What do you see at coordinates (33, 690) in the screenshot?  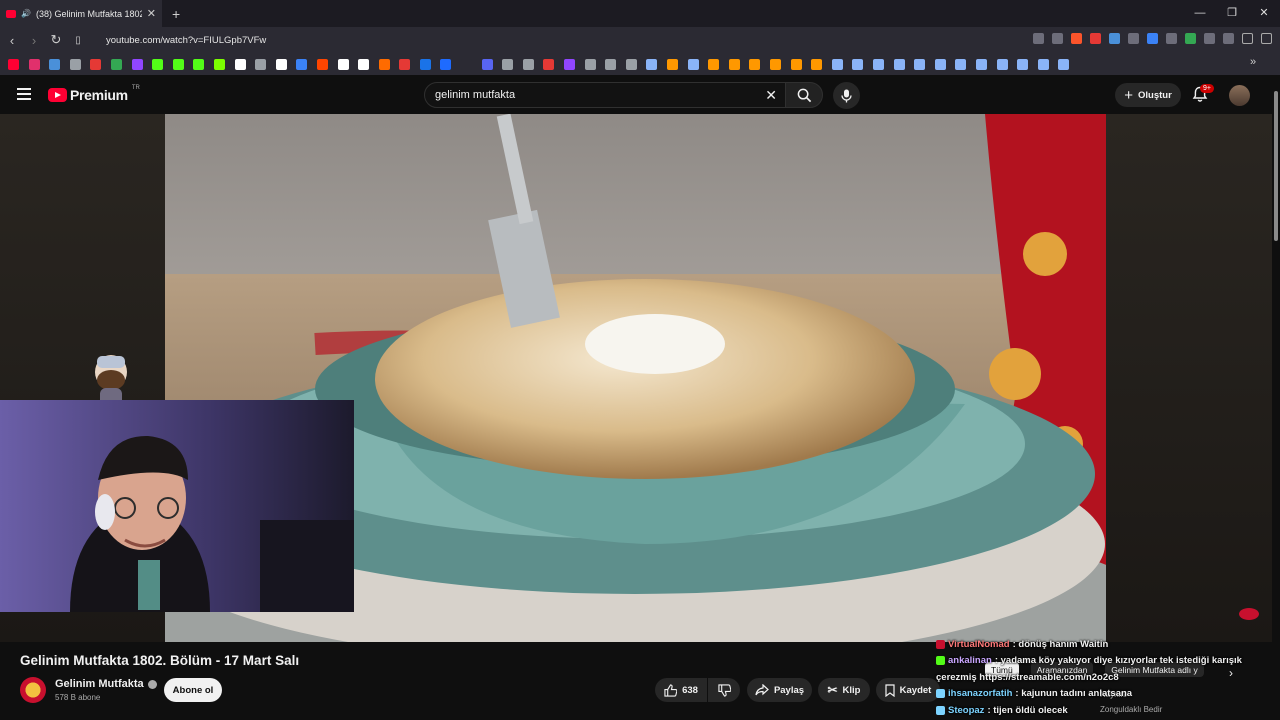 I see `channel-avatar` at bounding box center [33, 690].